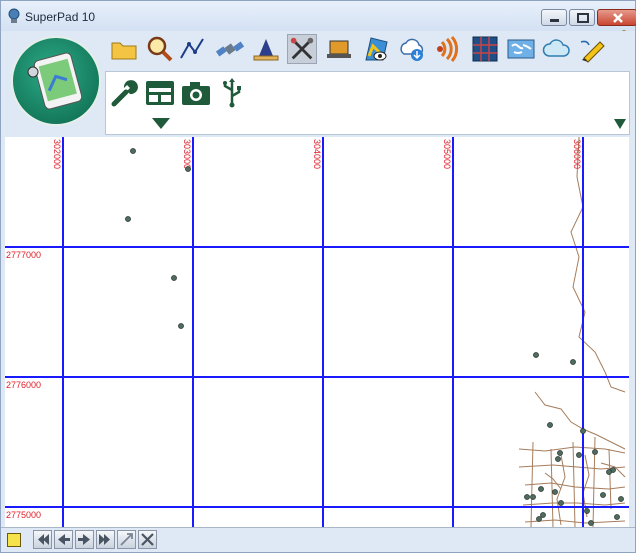 The width and height of the screenshot is (636, 553). Describe the element at coordinates (572, 332) in the screenshot. I see `road-network` at that location.